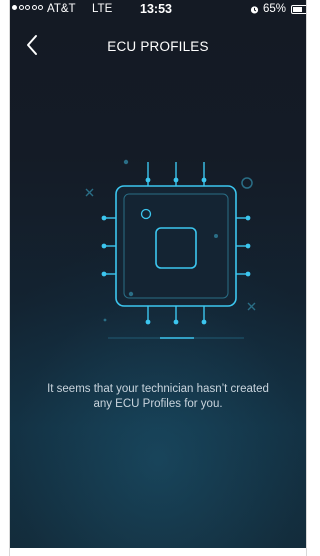 The width and height of the screenshot is (320, 556). I want to click on battery-level, so click(297, 9).